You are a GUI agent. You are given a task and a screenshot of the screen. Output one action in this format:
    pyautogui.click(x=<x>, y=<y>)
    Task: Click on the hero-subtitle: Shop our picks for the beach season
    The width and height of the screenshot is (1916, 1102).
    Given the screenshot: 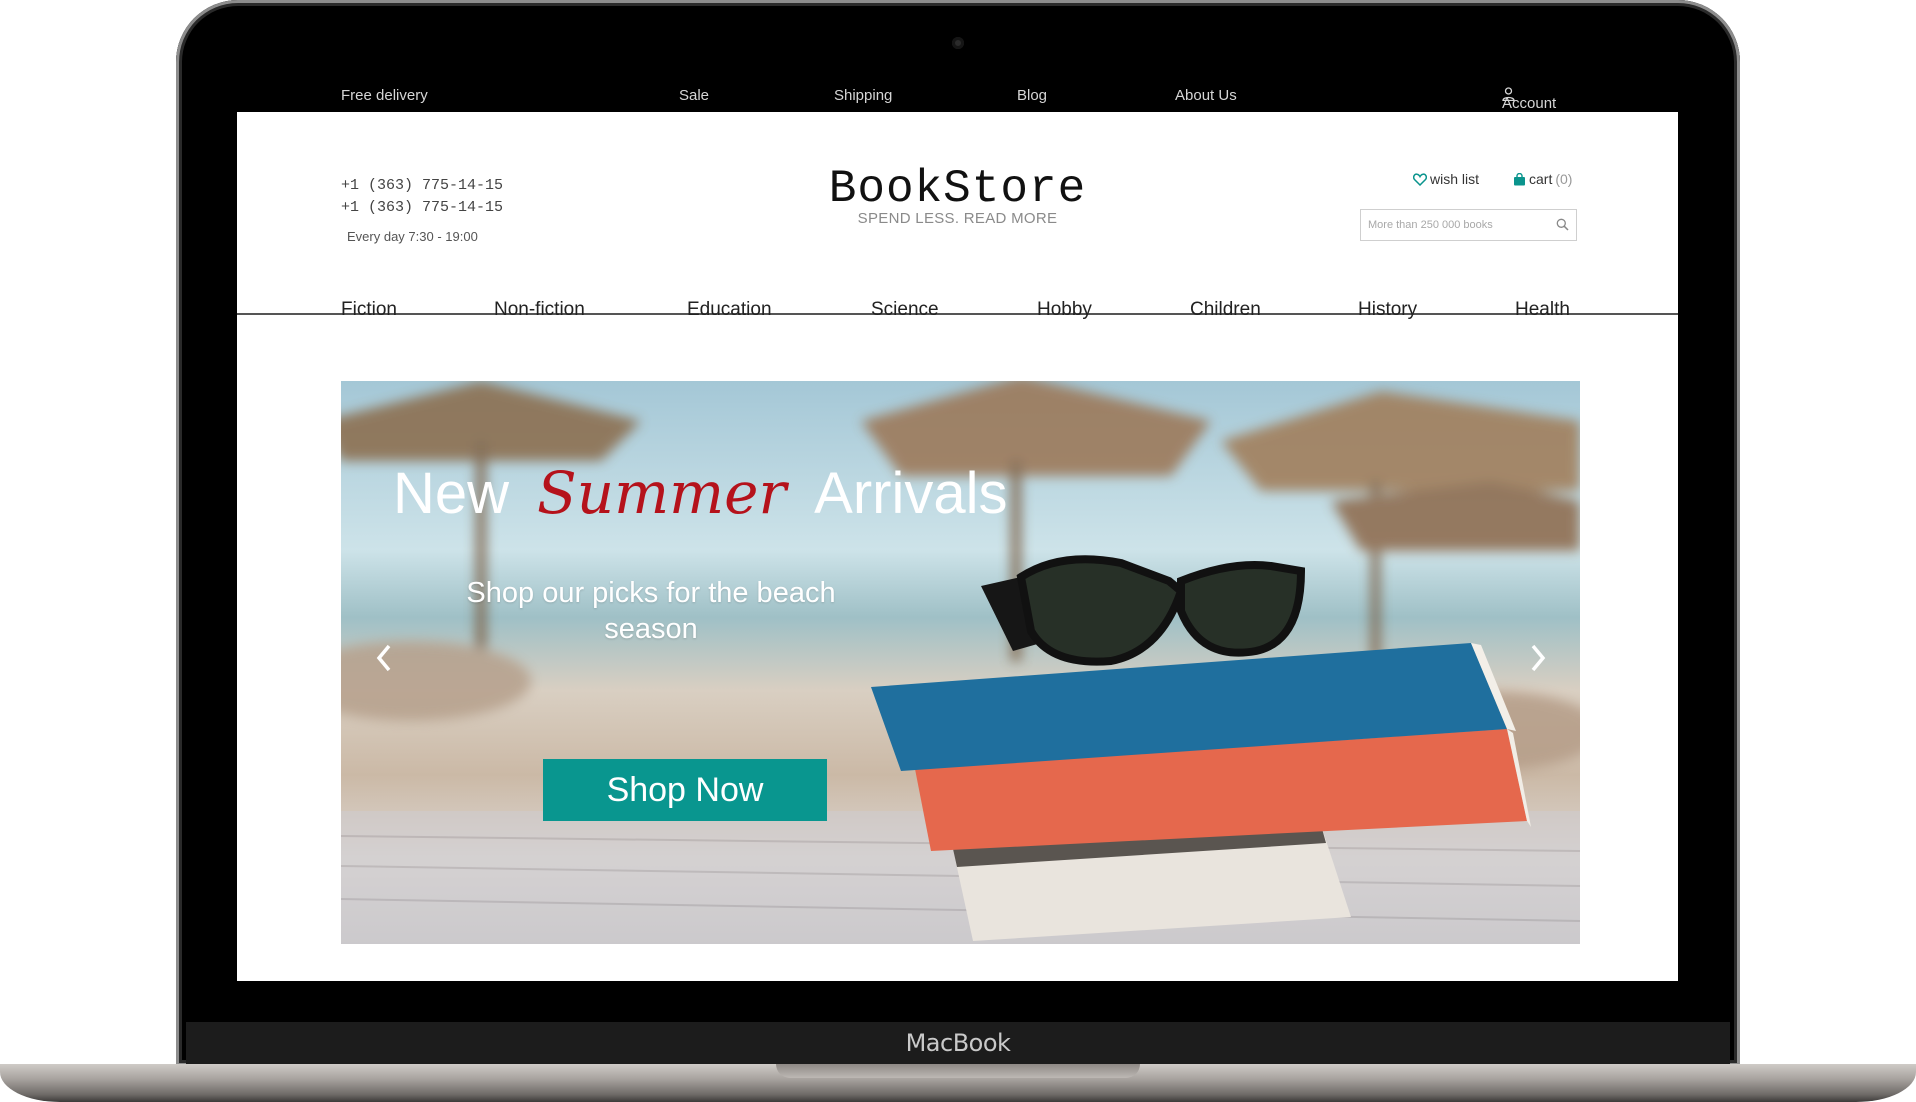 What is the action you would take?
    pyautogui.click(x=651, y=611)
    